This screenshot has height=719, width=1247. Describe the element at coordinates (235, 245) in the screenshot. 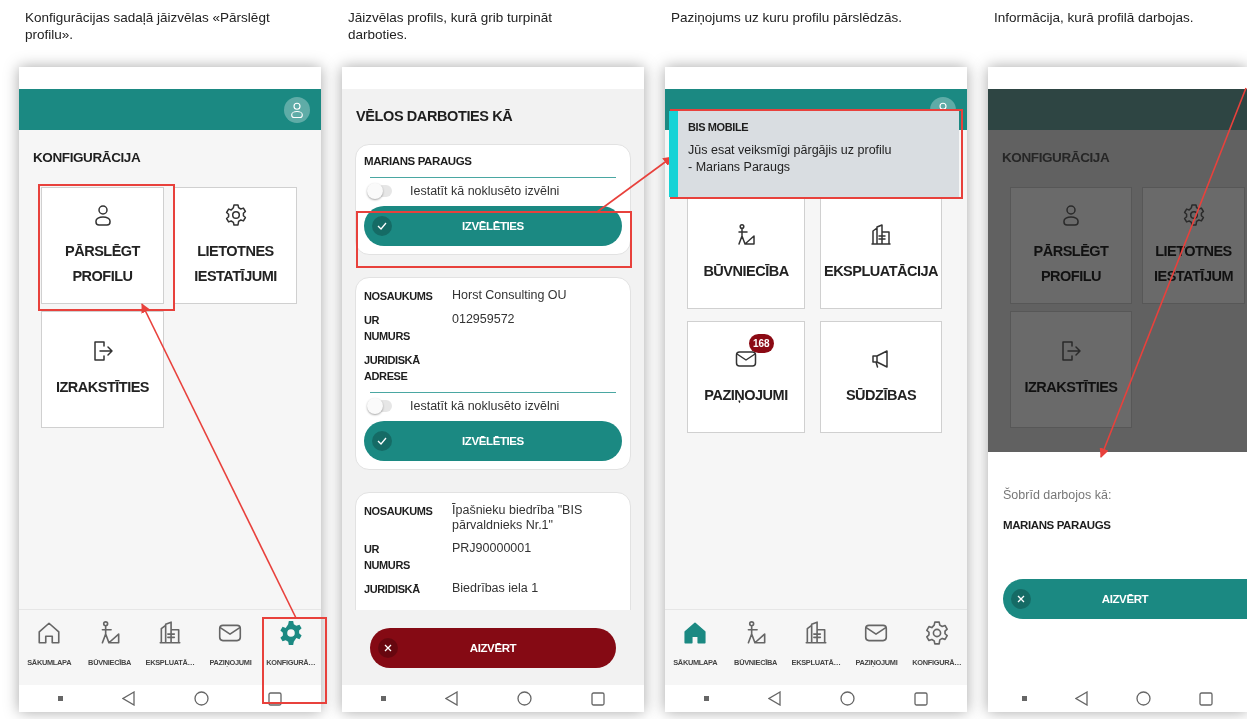

I see `menu-tile: LIETOTNES IESTATĪJUMI` at that location.